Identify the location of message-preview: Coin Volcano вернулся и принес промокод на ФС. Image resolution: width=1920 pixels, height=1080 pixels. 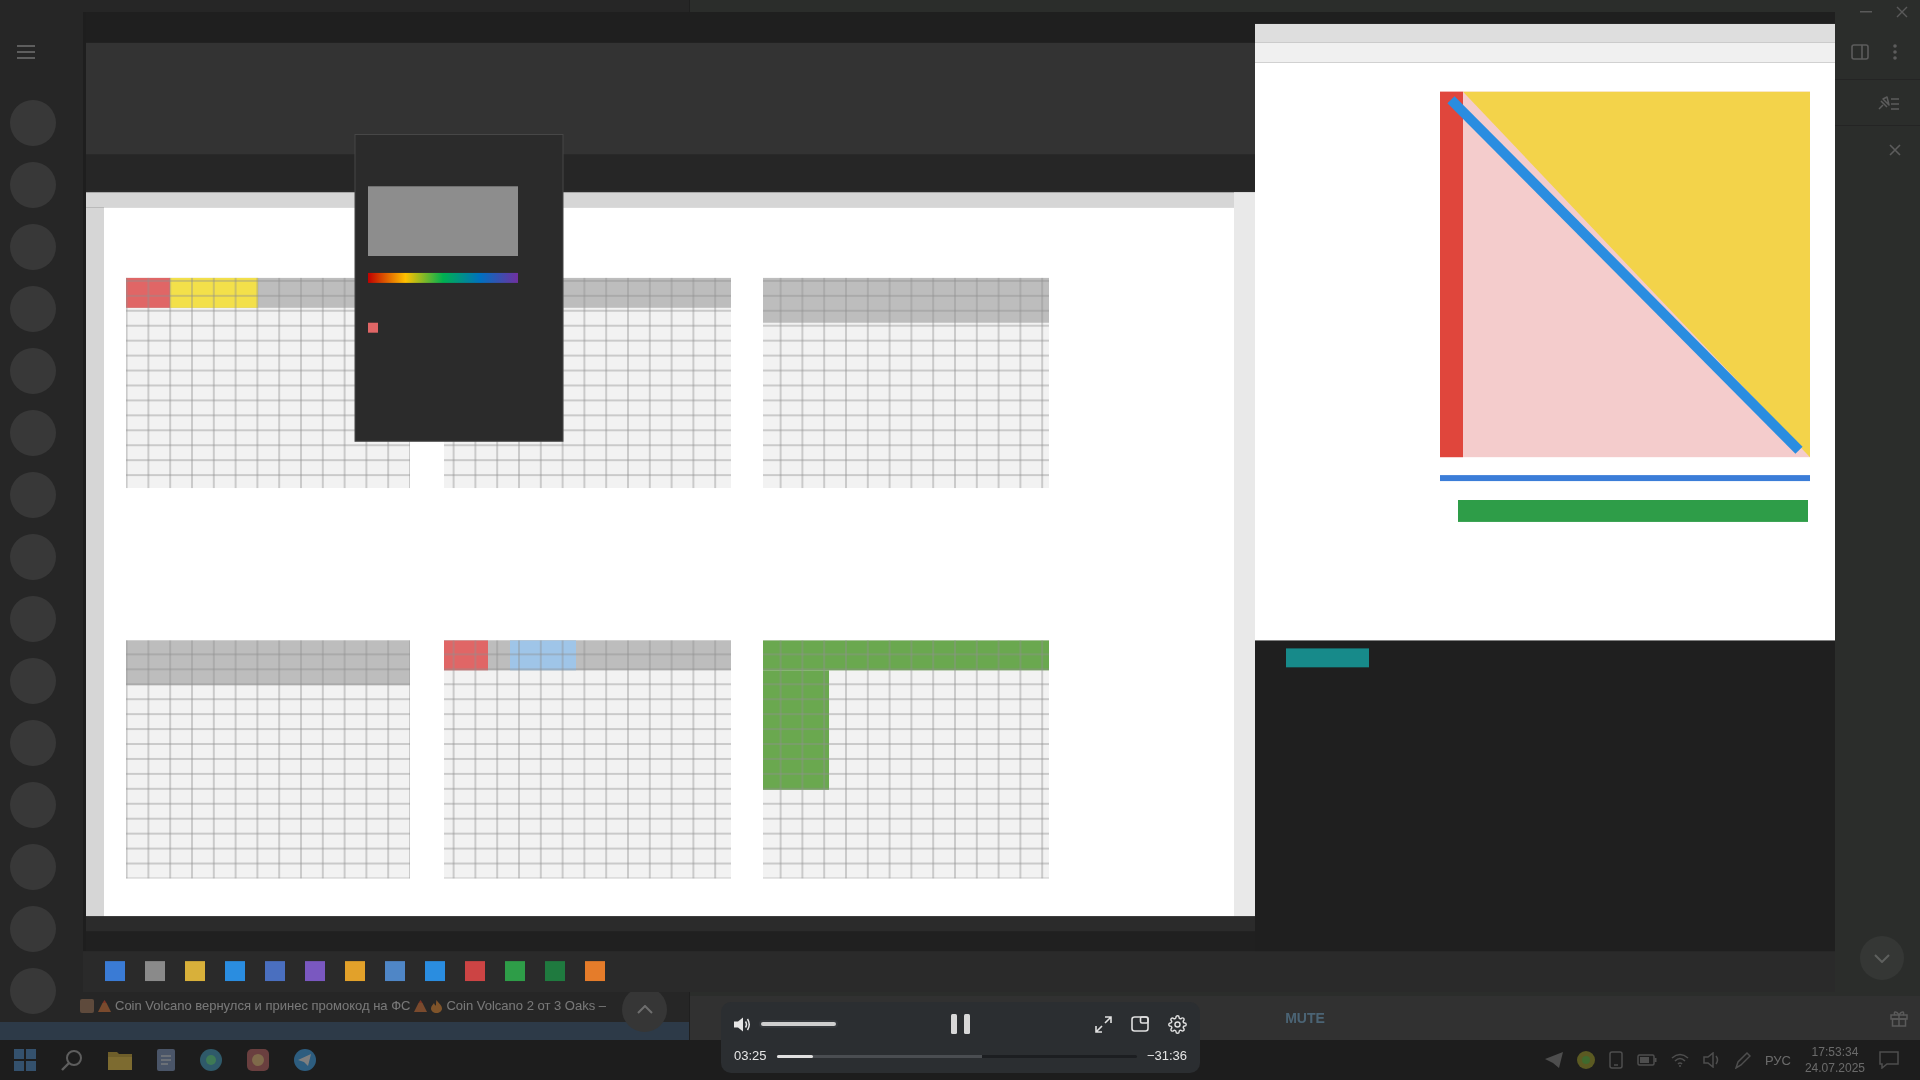
(263, 1006).